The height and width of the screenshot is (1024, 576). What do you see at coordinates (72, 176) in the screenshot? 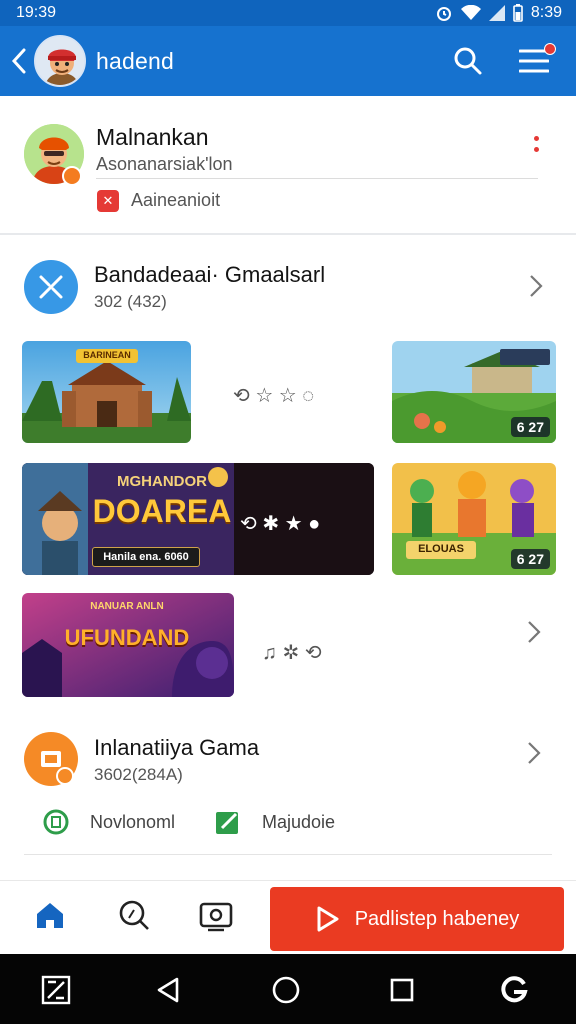
I see `profile-badge` at bounding box center [72, 176].